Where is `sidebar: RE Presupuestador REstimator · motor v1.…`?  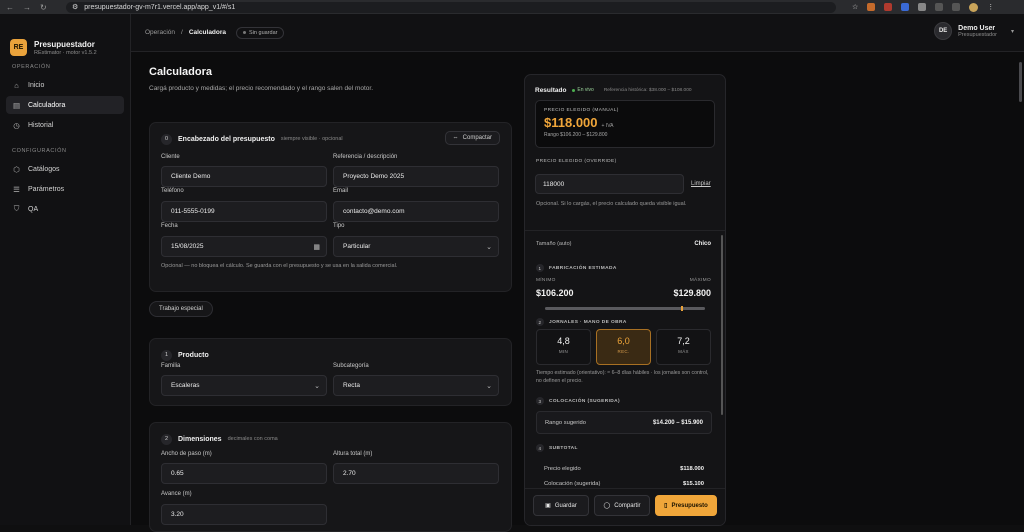 sidebar: RE Presupuestador REstimator · motor v1.… is located at coordinates (65, 269).